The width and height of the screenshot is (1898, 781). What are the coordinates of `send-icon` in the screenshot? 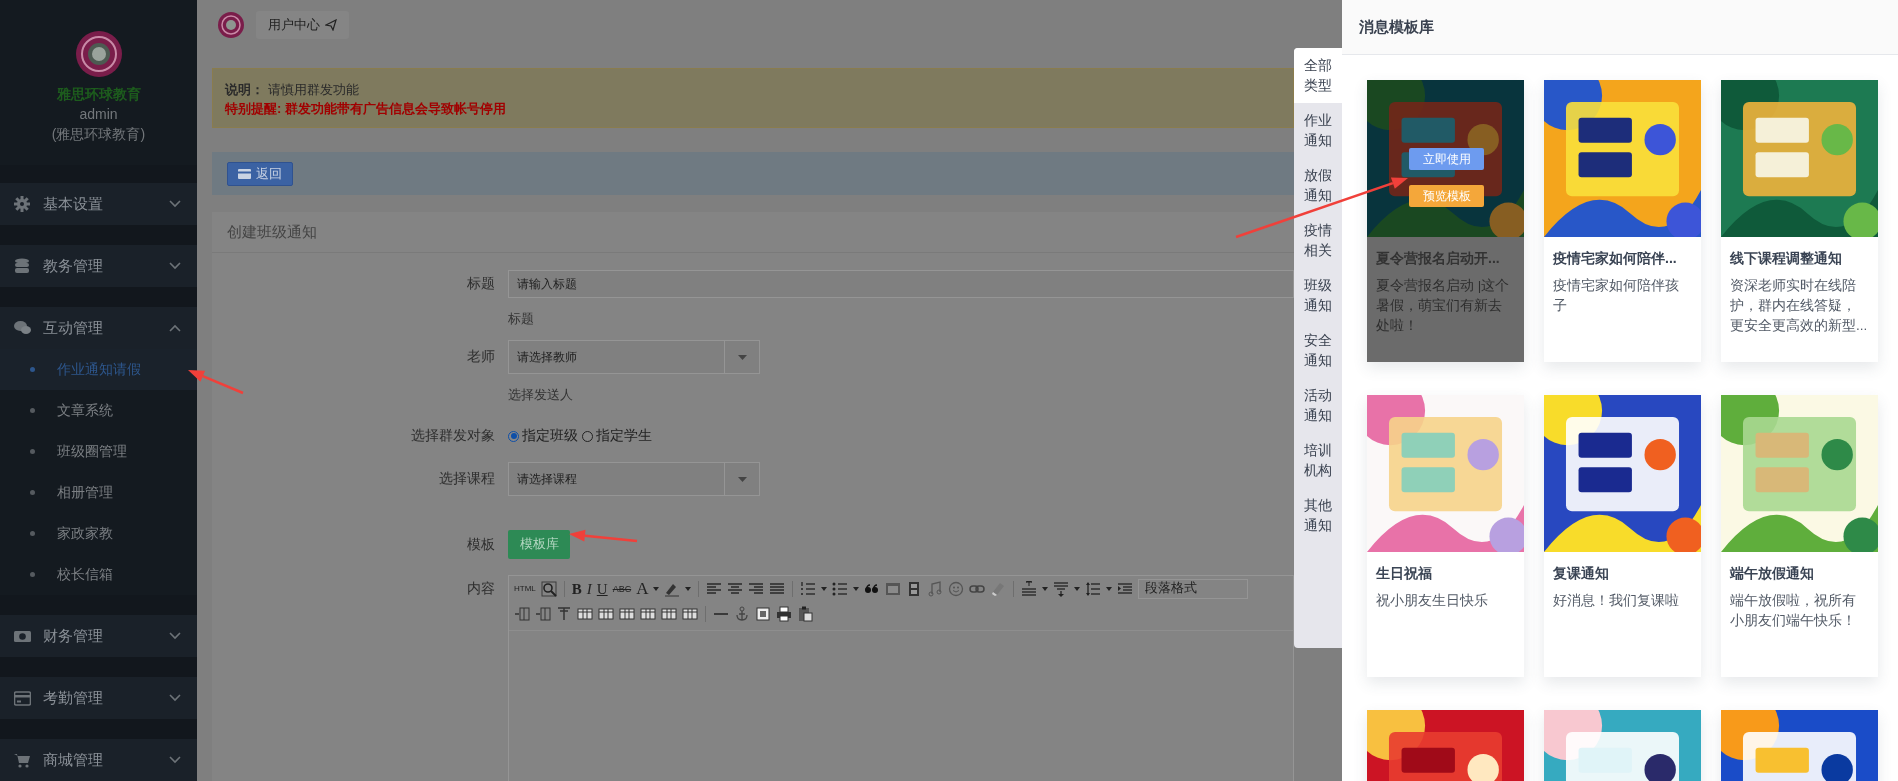 It's located at (331, 25).